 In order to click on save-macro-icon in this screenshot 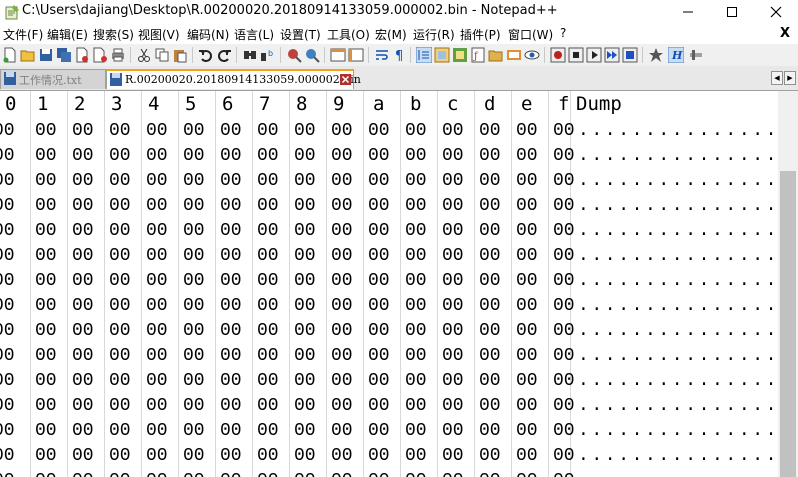, I will do `click(630, 55)`.